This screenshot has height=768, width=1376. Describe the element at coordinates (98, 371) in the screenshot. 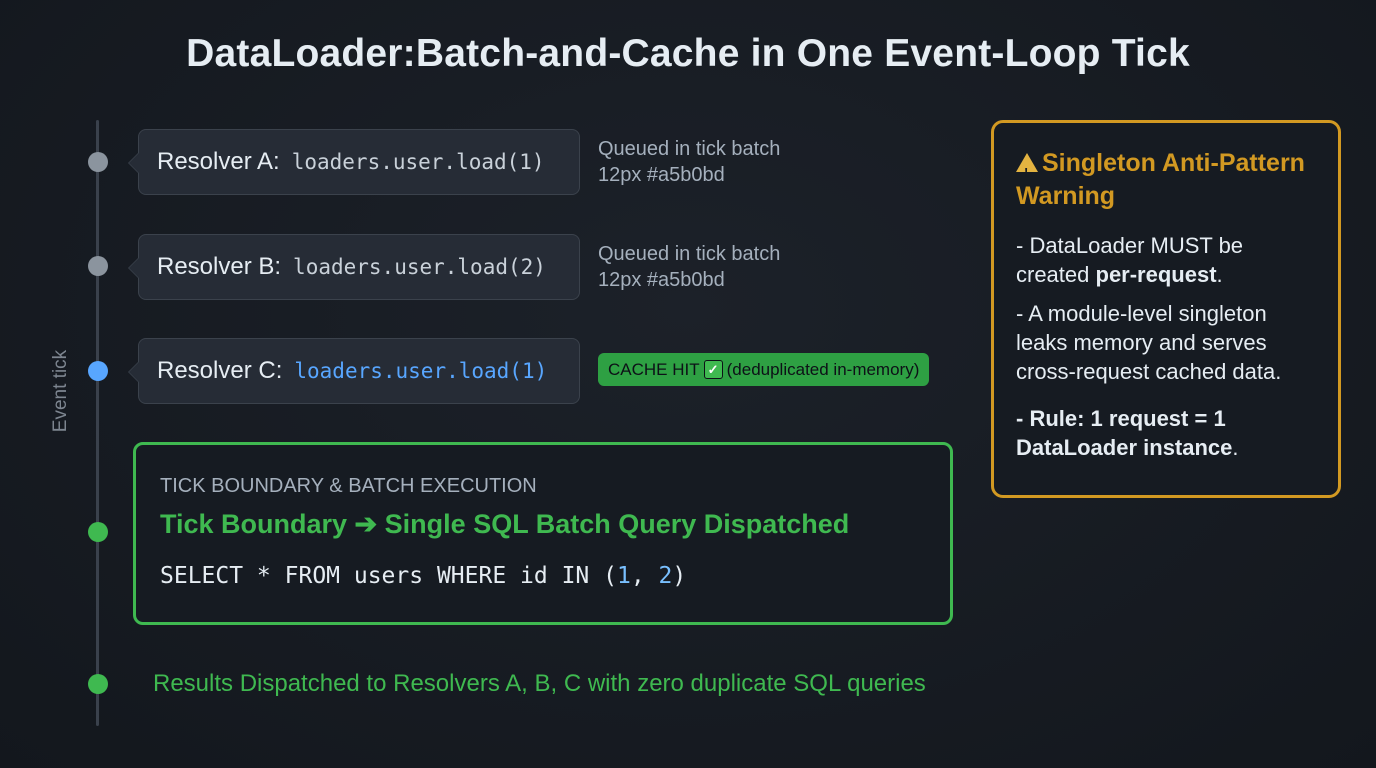

I see `timeline-dot-c` at that location.